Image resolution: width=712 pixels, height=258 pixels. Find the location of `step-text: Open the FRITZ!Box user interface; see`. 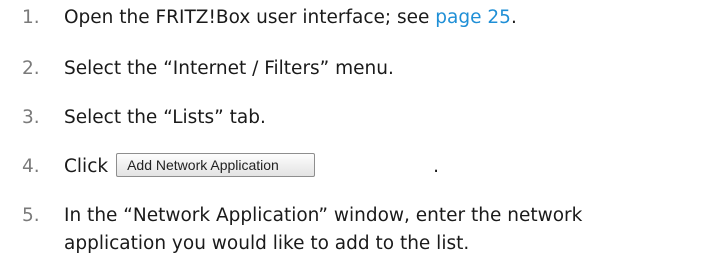

step-text: Open the FRITZ!Box user interface; see is located at coordinates (250, 17).